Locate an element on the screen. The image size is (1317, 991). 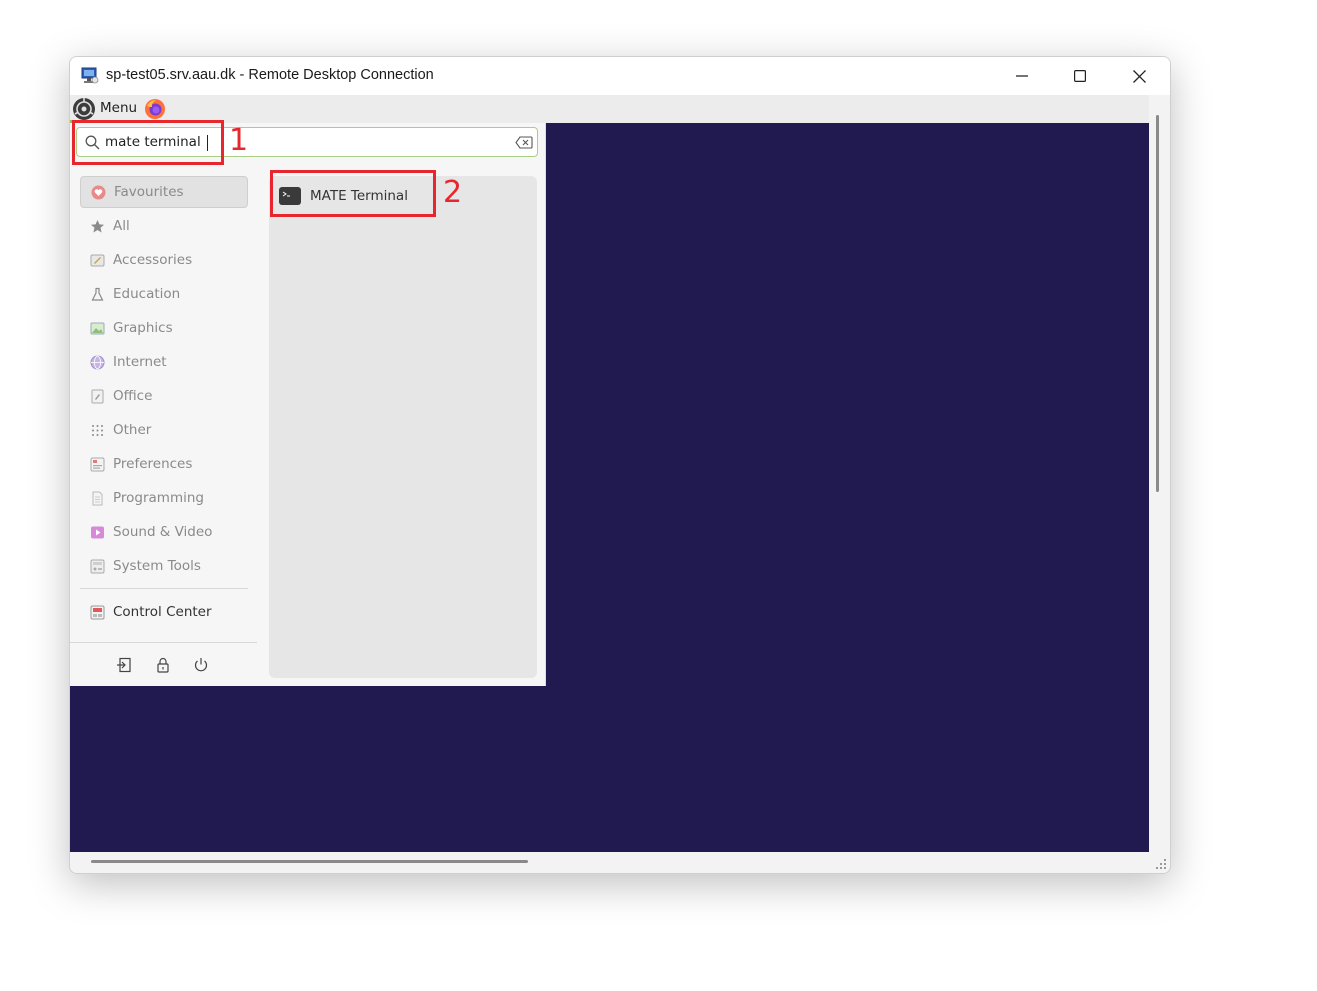
category-accessories: Accessories is located at coordinates (164, 260).